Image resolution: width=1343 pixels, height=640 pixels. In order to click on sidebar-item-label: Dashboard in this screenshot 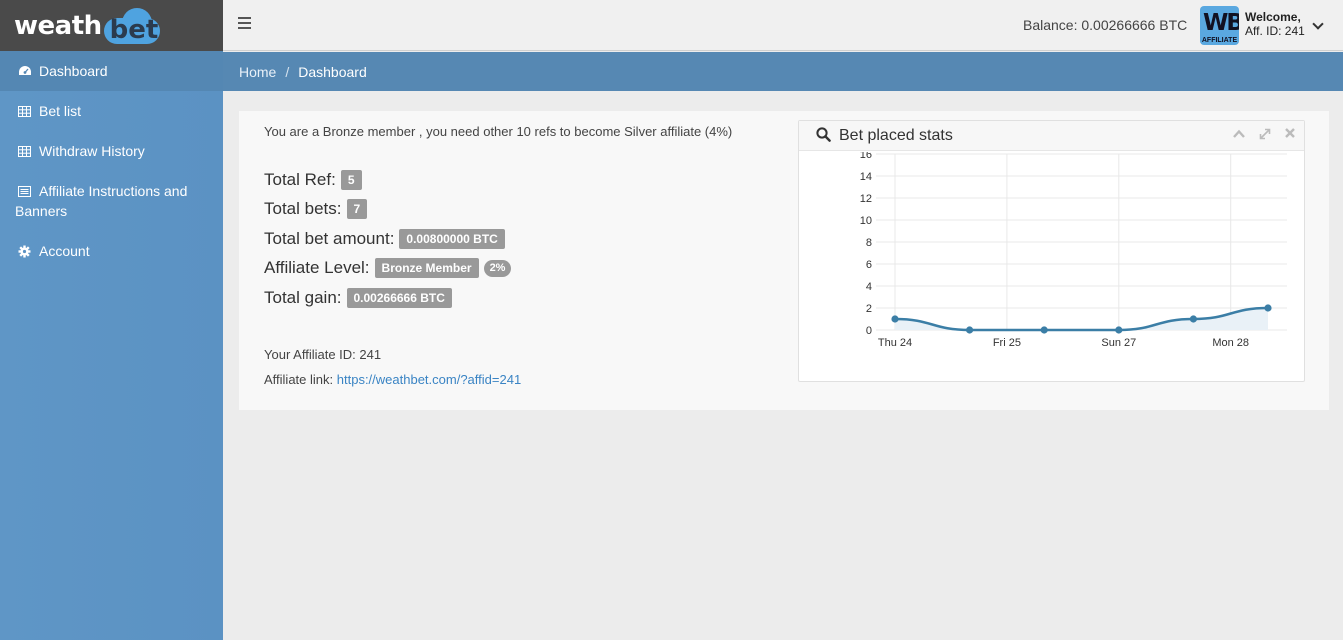, I will do `click(73, 71)`.